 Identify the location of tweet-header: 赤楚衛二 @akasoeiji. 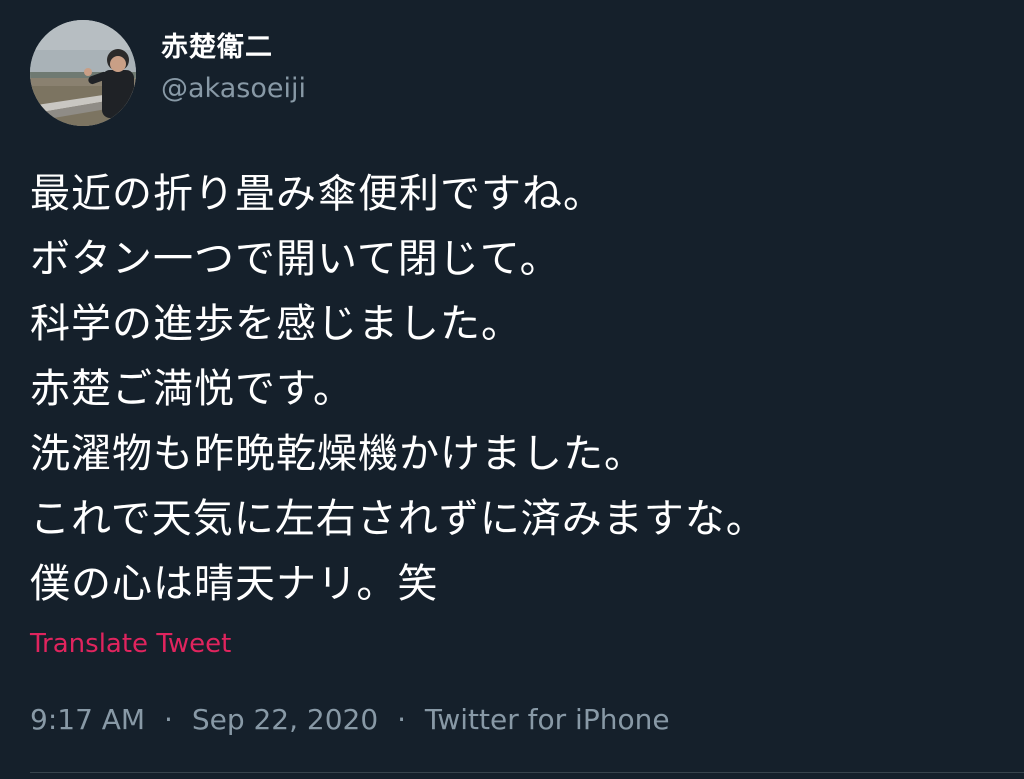
(168, 73).